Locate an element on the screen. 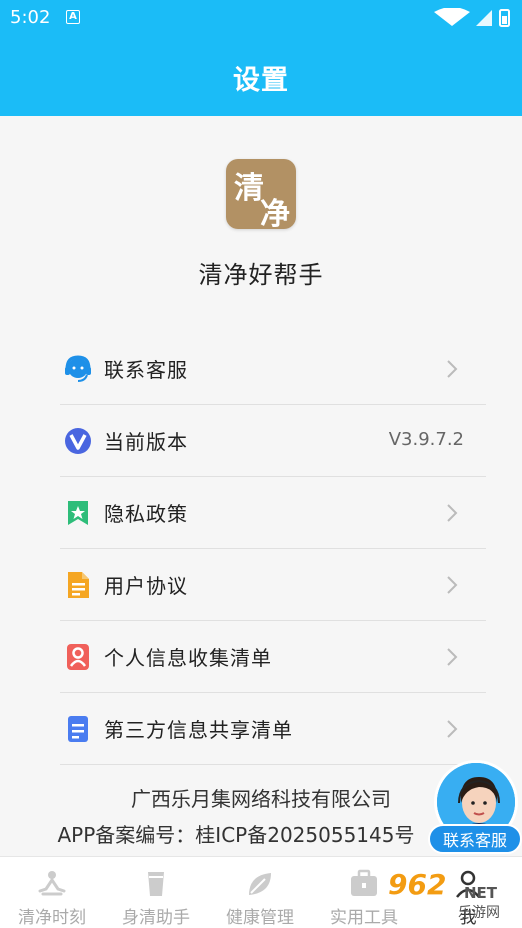 The height and width of the screenshot is (928, 522). version-icon is located at coordinates (78, 441).